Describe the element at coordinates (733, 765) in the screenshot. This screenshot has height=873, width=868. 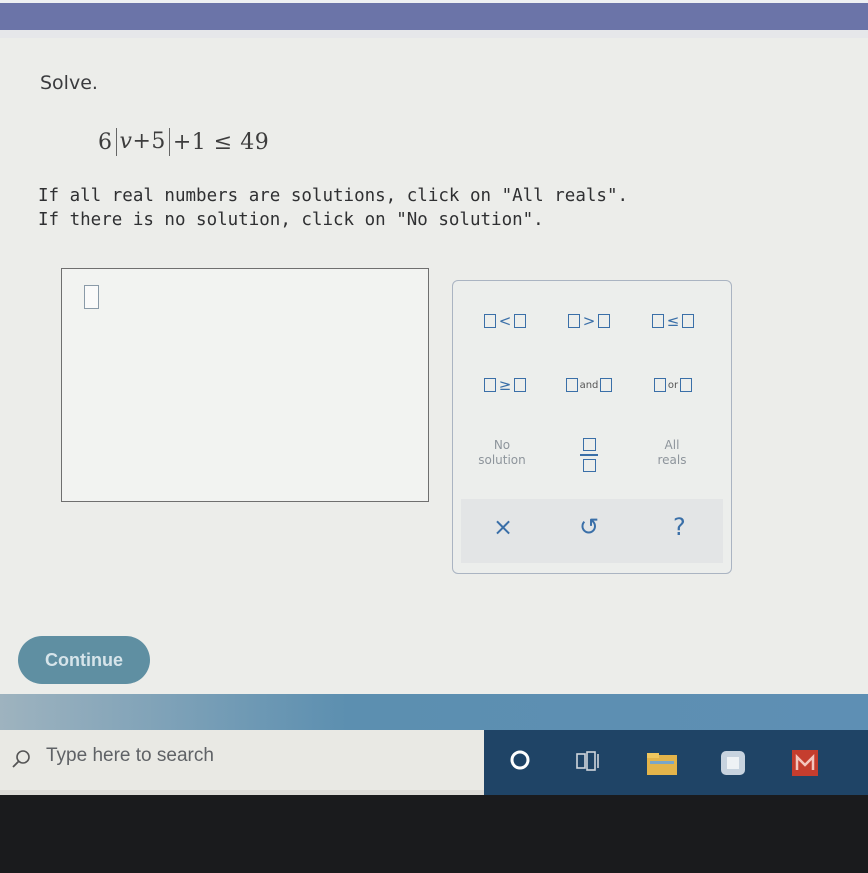
I see `app-icon` at that location.